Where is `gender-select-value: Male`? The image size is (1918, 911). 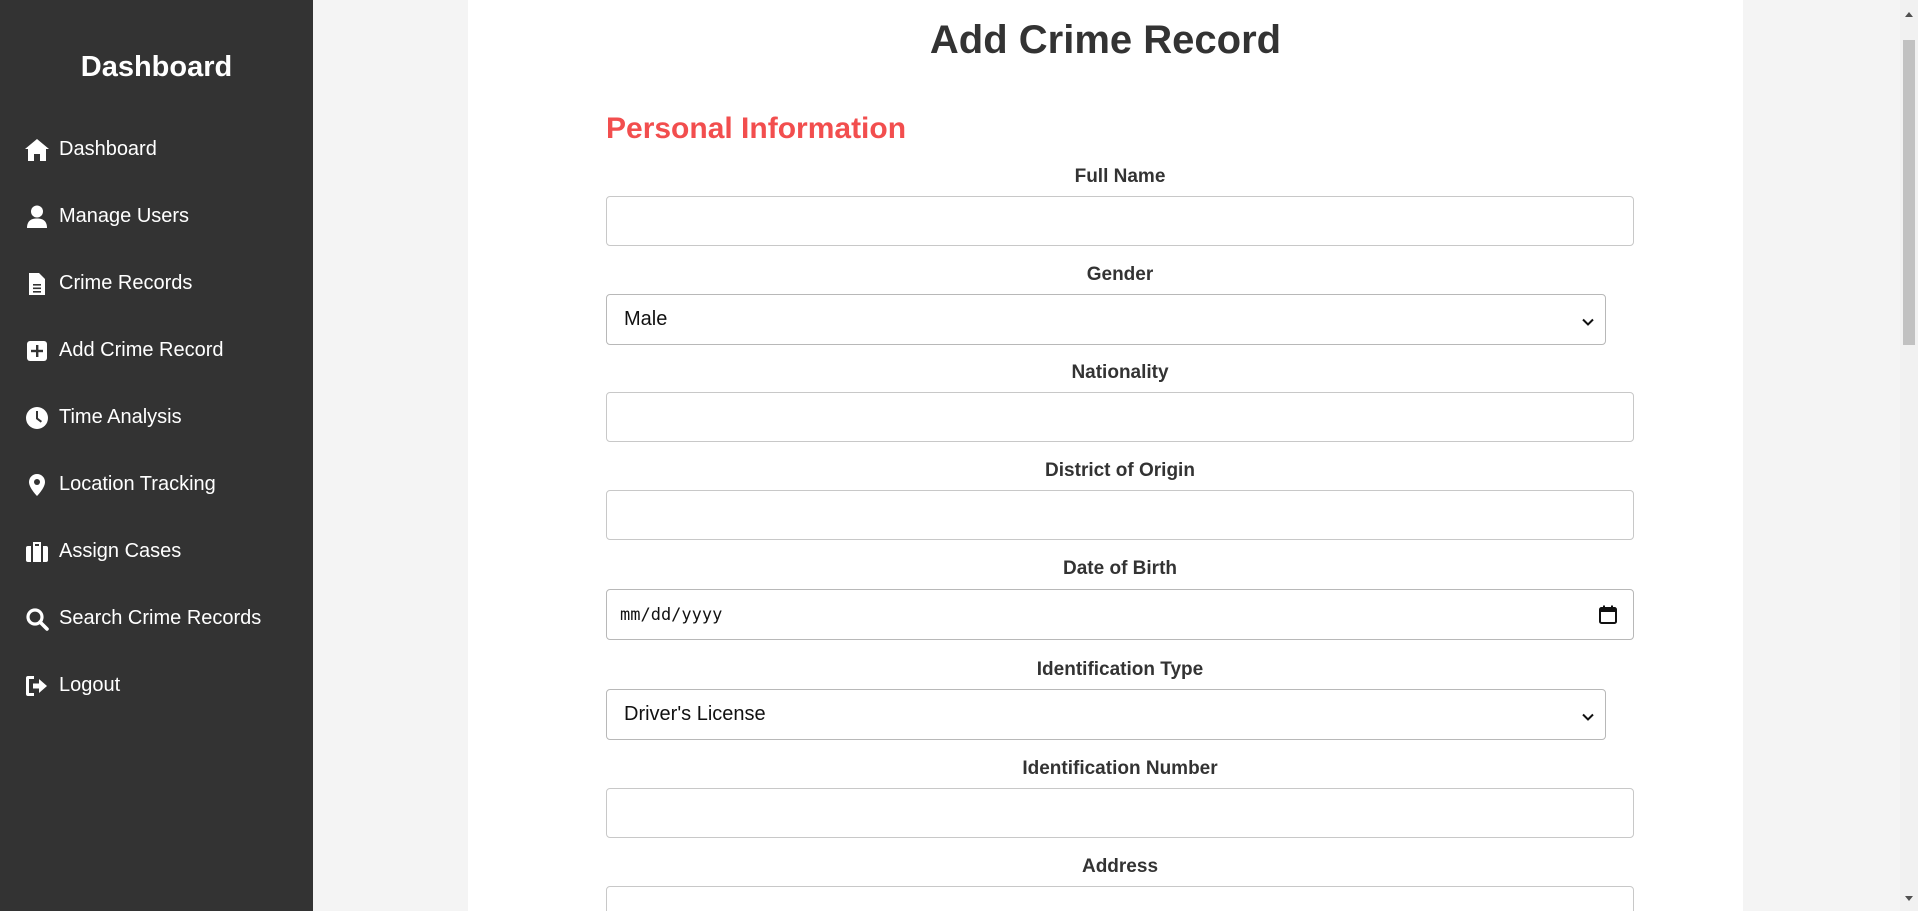 gender-select-value: Male is located at coordinates (646, 319).